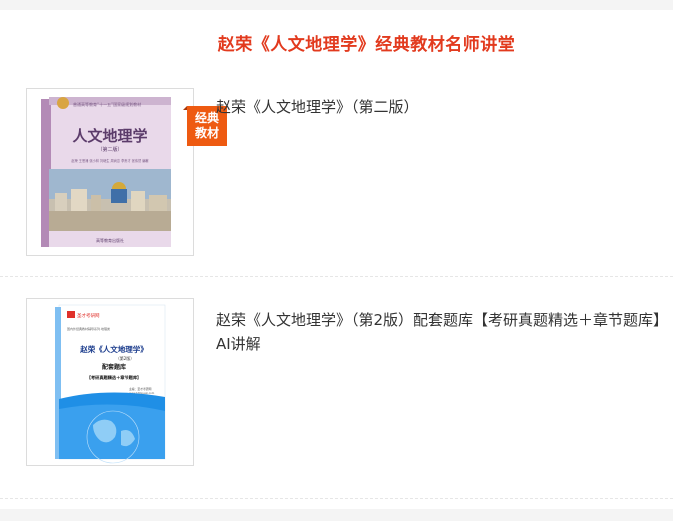 Image resolution: width=673 pixels, height=521 pixels. What do you see at coordinates (238, 344) in the screenshot?
I see `item-title-line2: AI讲解` at bounding box center [238, 344].